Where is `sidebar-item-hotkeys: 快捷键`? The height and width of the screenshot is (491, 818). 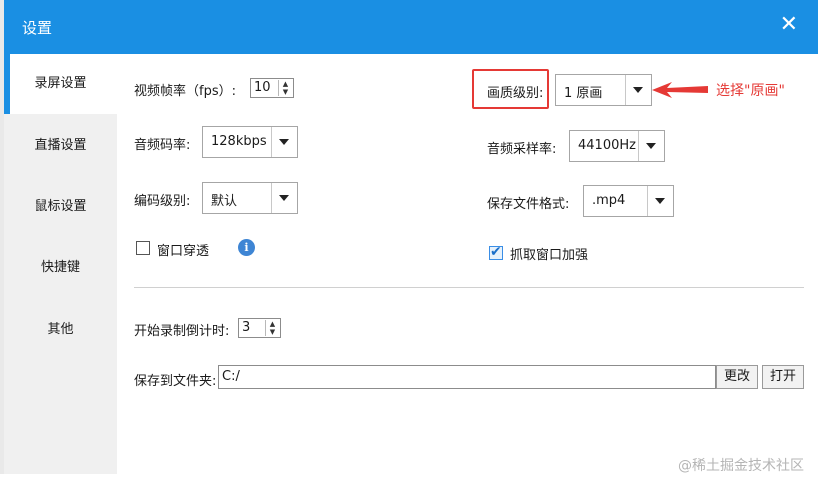 sidebar-item-hotkeys: 快捷键 is located at coordinates (60, 268).